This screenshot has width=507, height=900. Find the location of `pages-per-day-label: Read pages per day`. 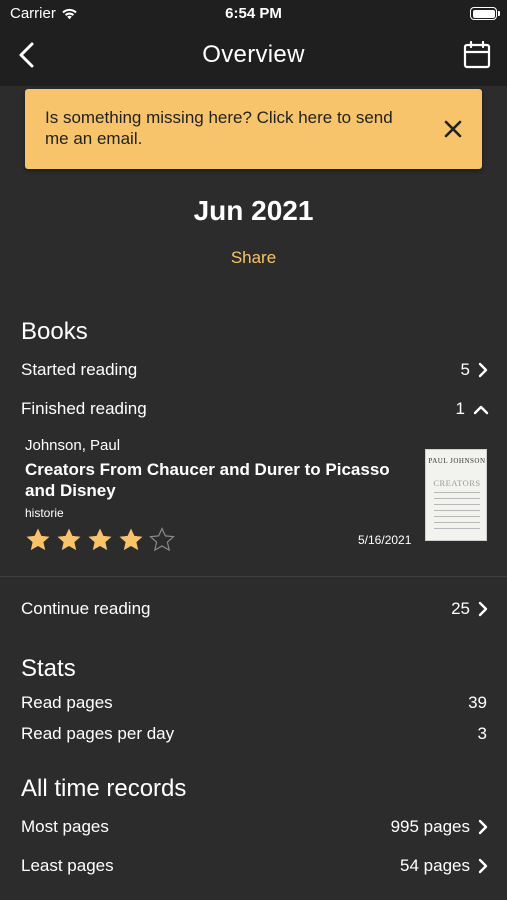

pages-per-day-label: Read pages per day is located at coordinates (98, 733).